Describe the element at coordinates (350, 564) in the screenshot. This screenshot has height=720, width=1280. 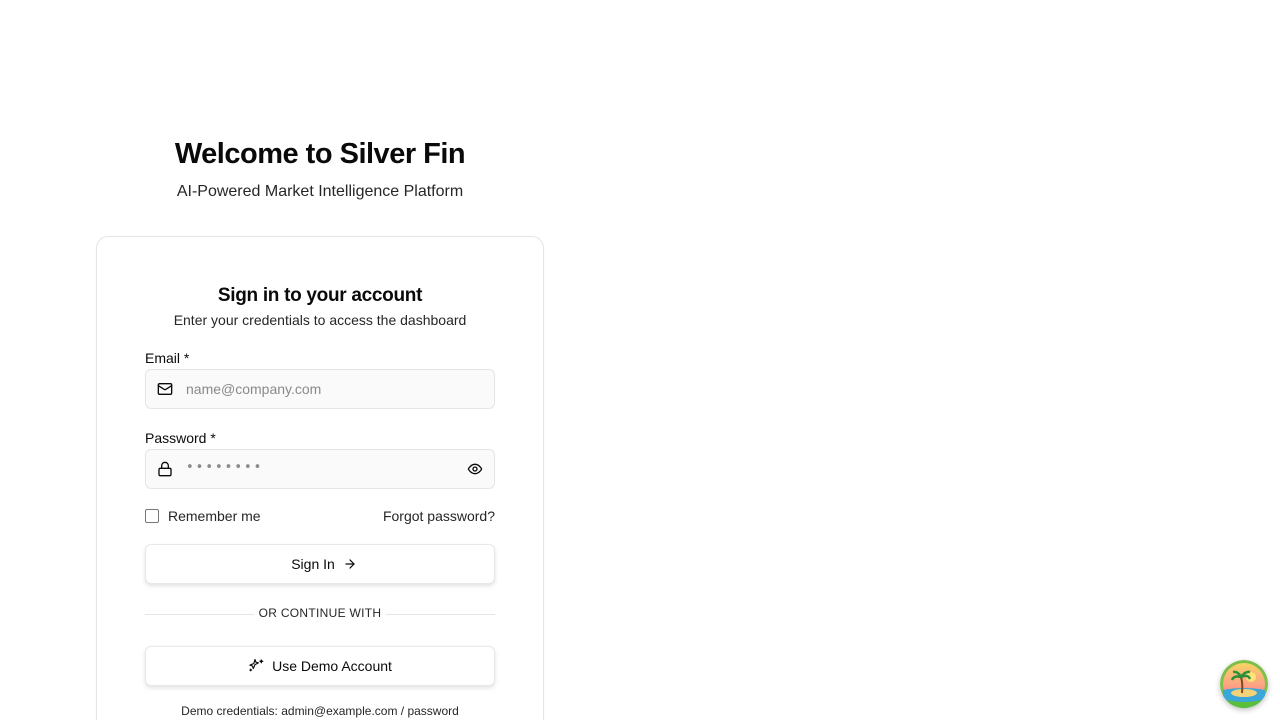
I see `arrow-right-icon` at that location.